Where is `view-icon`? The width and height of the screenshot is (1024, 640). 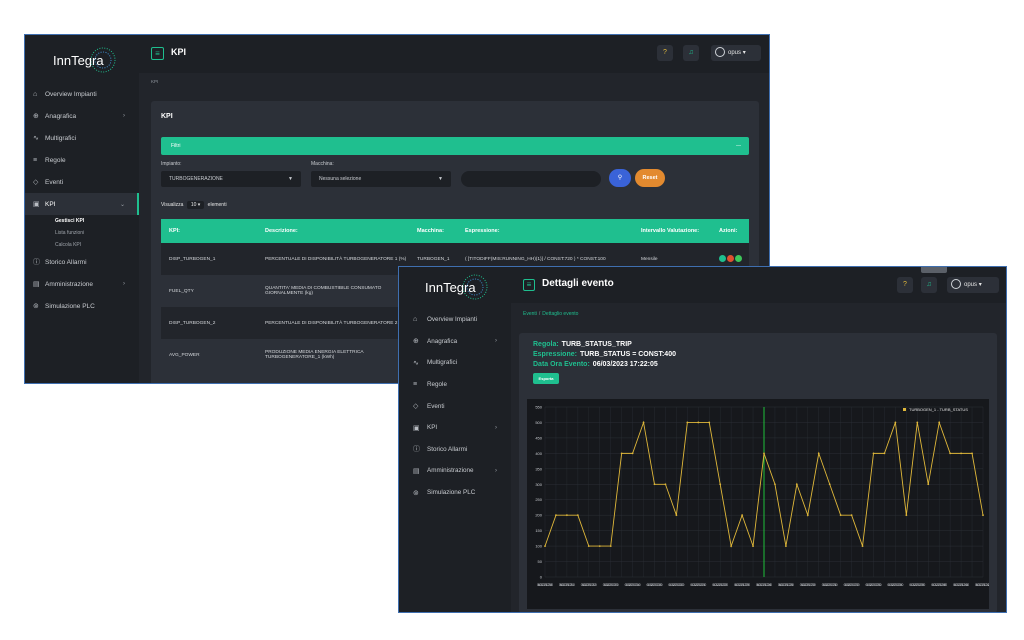
view-icon is located at coordinates (738, 258).